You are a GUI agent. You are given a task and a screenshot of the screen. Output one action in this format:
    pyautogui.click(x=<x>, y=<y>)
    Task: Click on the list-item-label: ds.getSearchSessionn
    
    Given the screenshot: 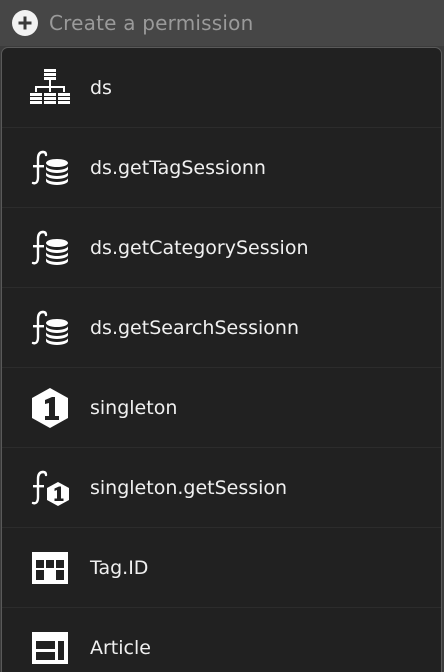 What is the action you would take?
    pyautogui.click(x=195, y=327)
    